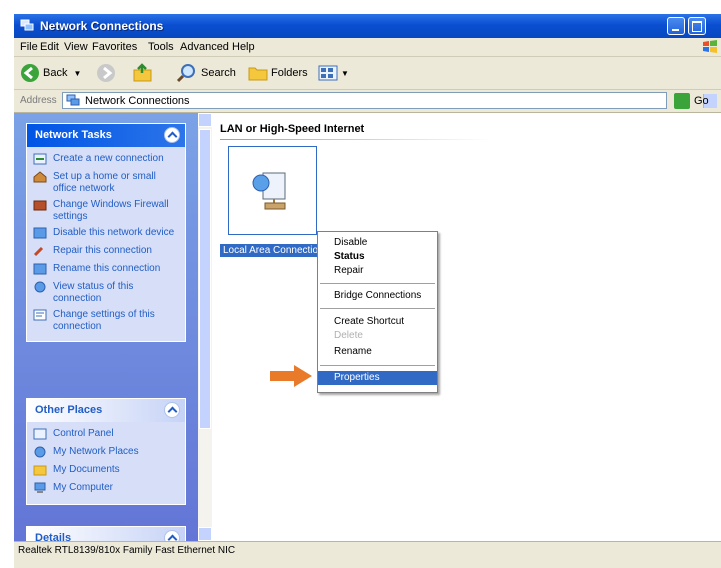  I want to click on views-icon, so click(328, 73).